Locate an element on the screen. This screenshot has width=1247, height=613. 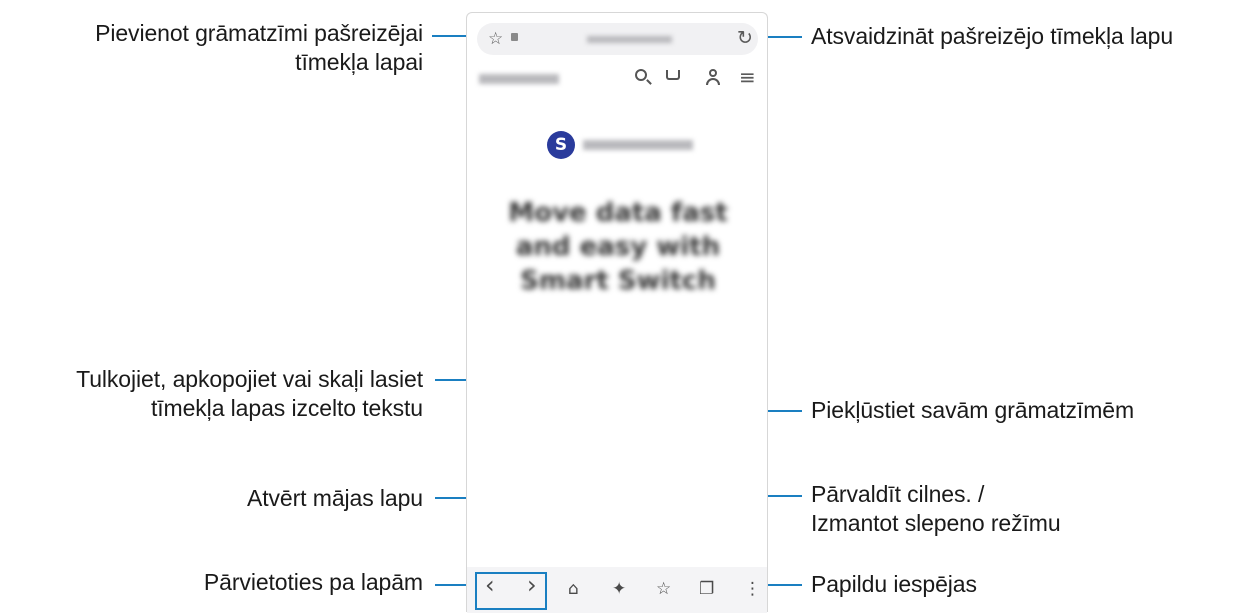
lock-icon is located at coordinates (514, 37).